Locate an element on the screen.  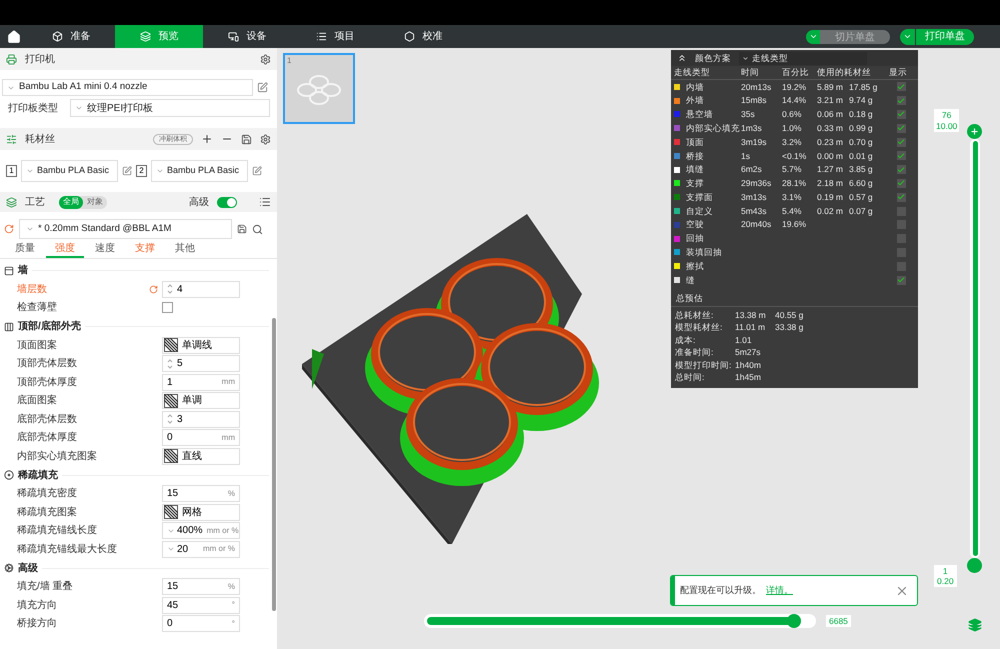
layer-slider-track is located at coordinates (975, 348).